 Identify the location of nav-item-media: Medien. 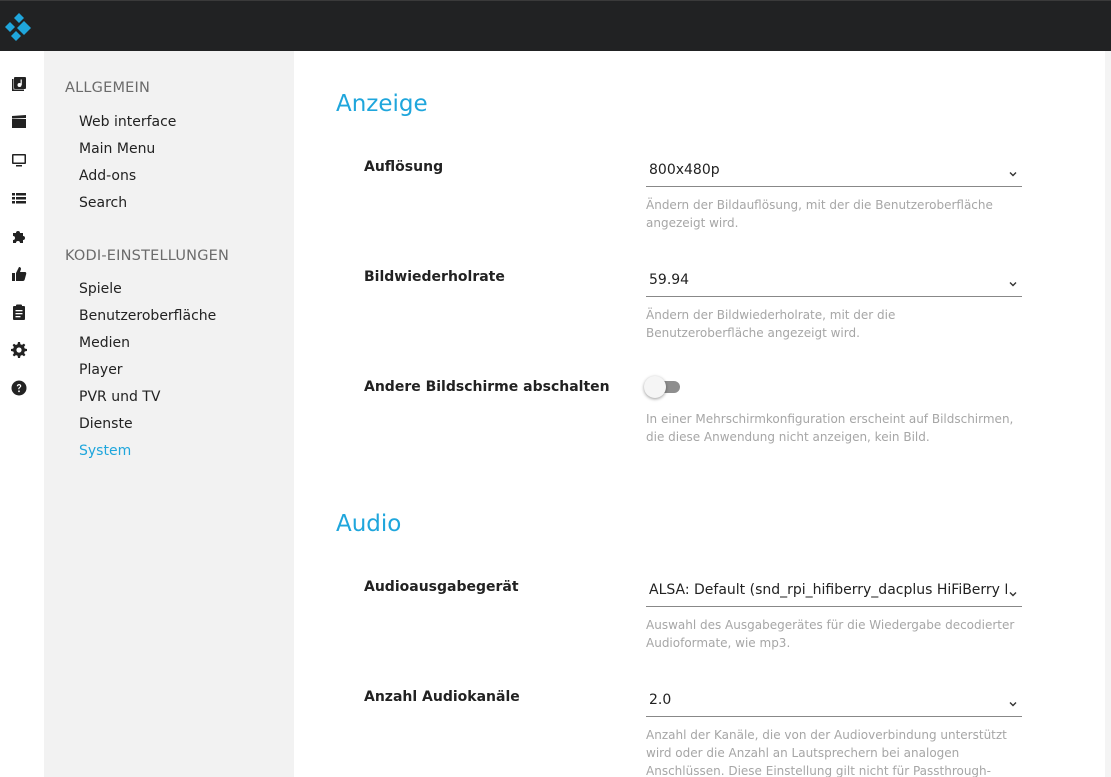
(104, 343).